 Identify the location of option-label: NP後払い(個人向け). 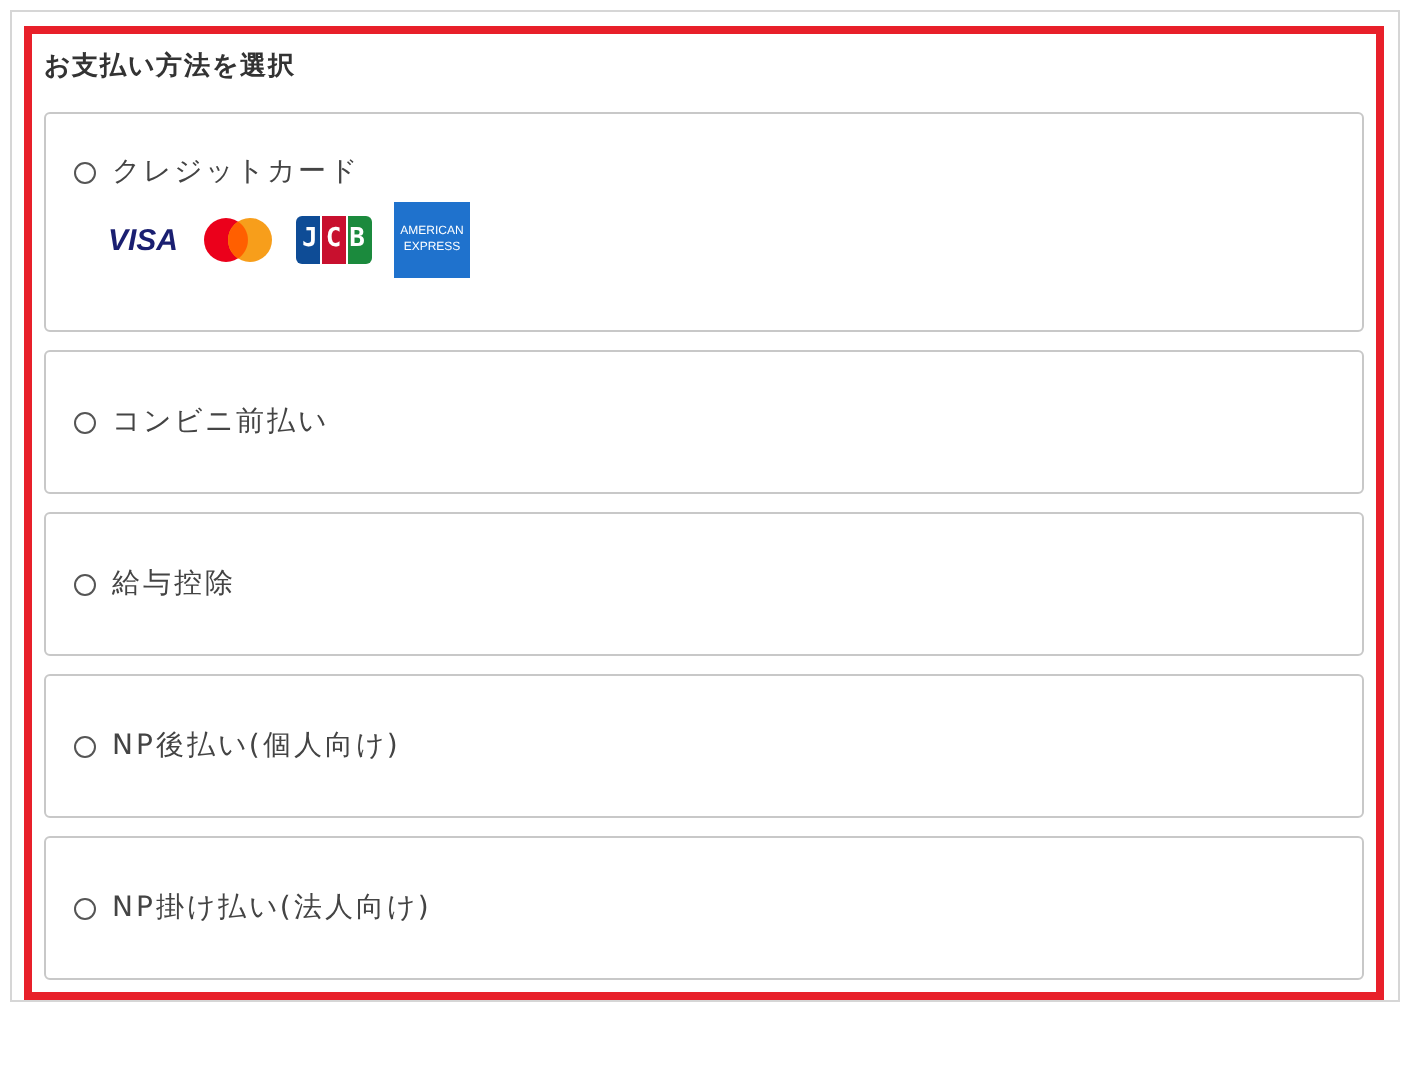
(256, 746).